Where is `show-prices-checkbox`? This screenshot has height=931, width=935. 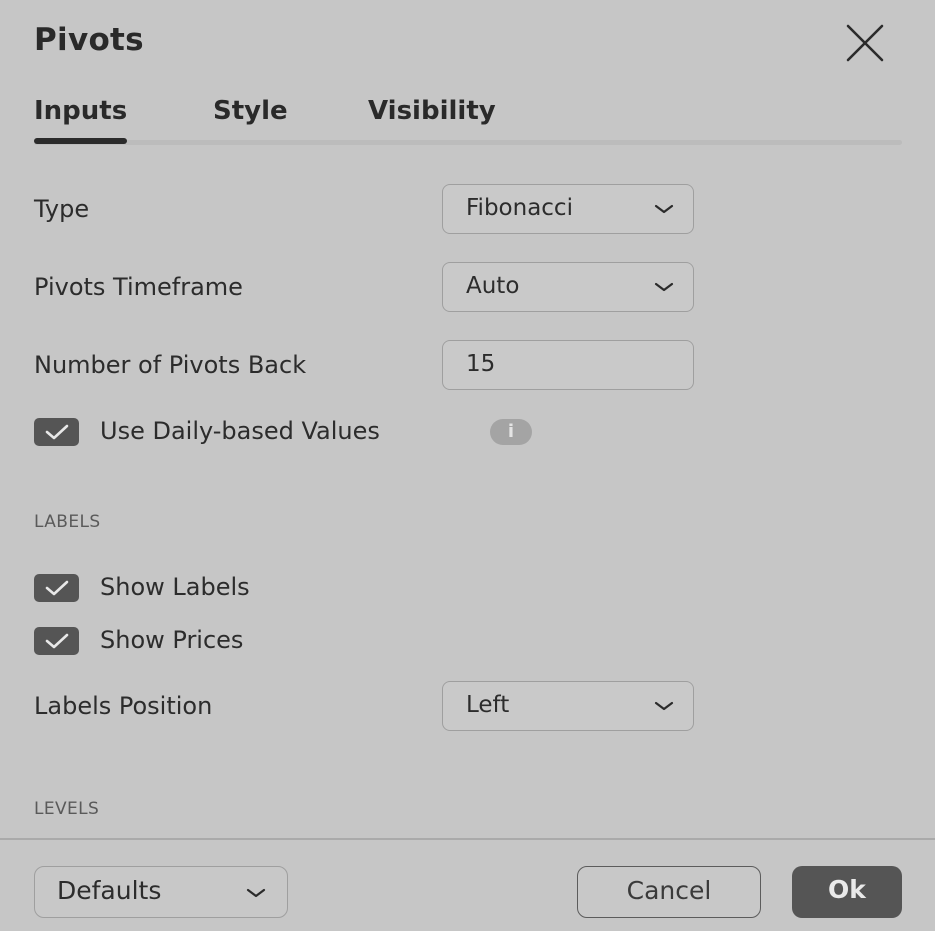 show-prices-checkbox is located at coordinates (56, 641).